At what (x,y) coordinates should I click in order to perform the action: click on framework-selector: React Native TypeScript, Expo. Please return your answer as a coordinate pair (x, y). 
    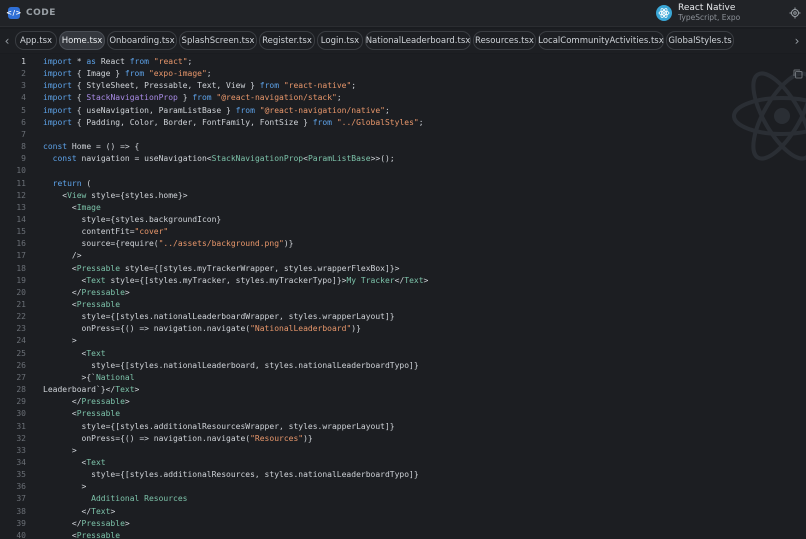
    Looking at the image, I should click on (720, 13).